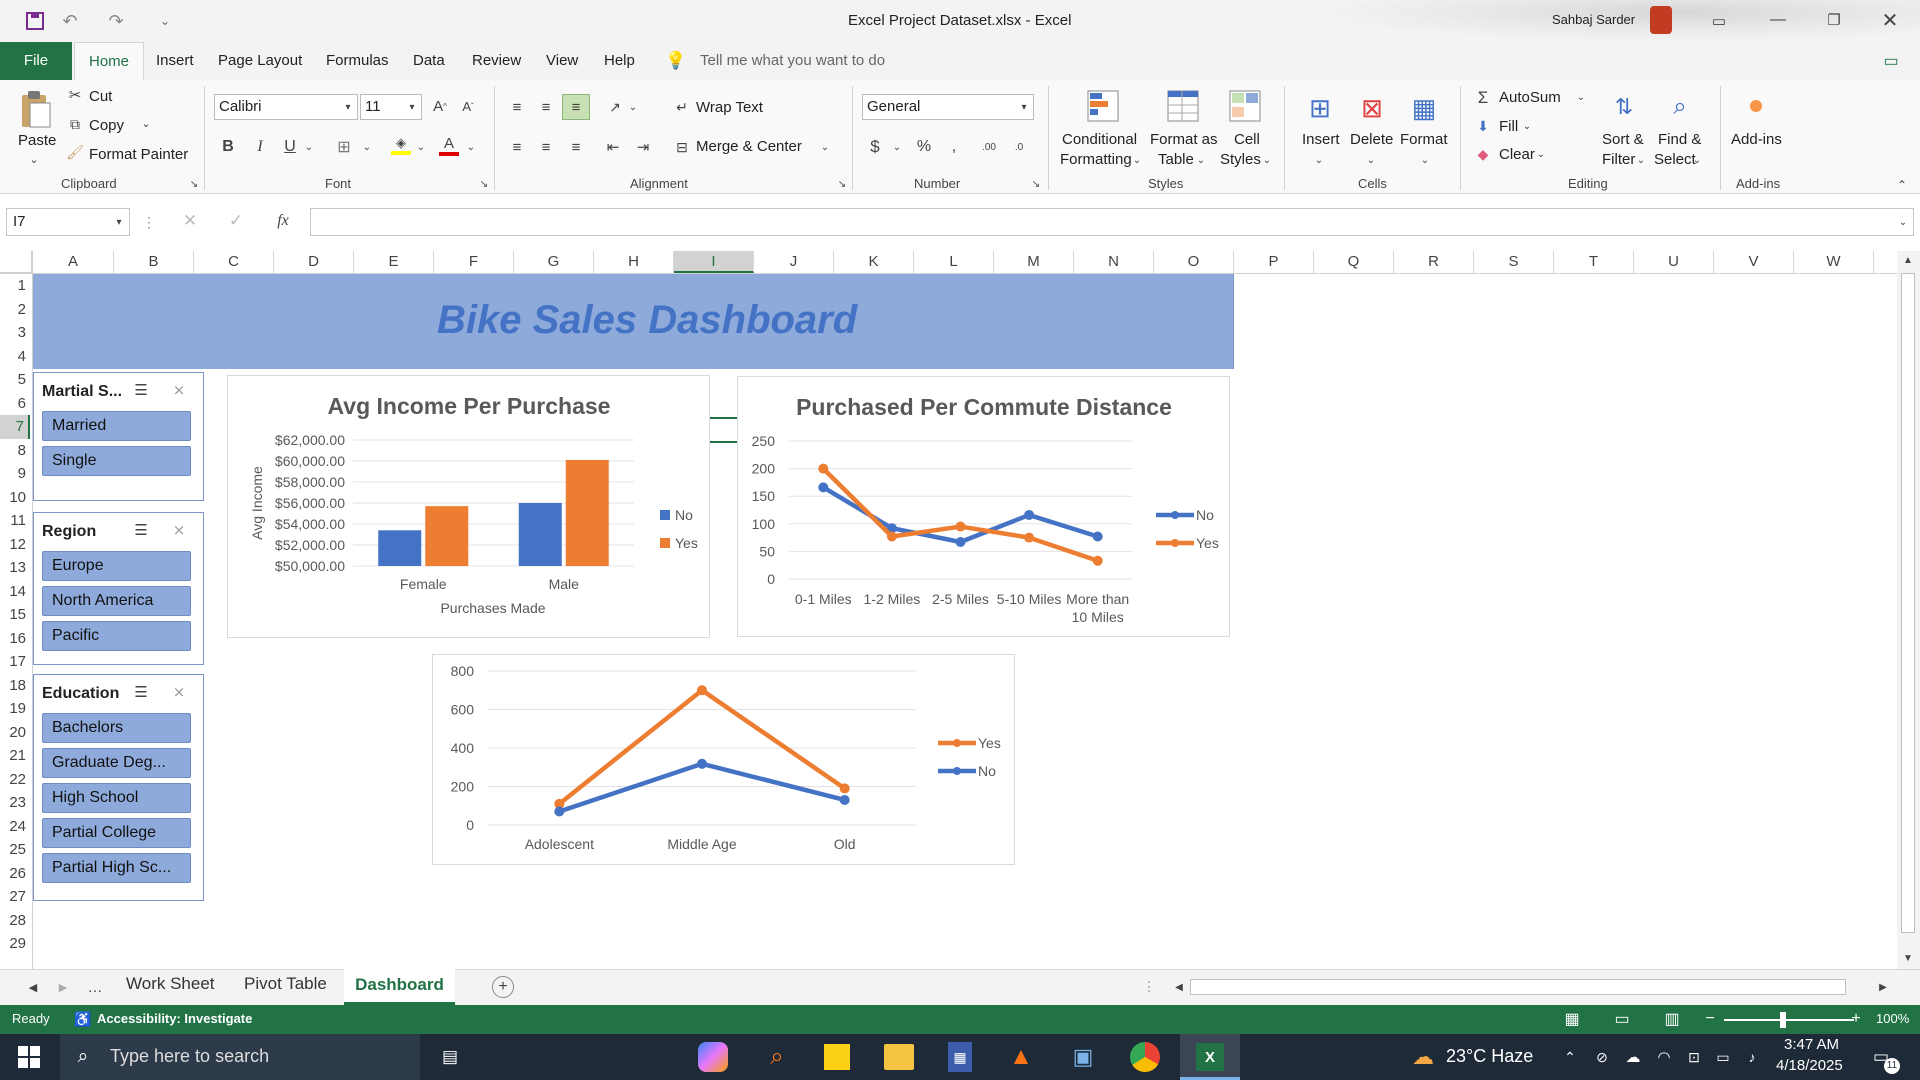 This screenshot has height=1080, width=1920. I want to click on weather-text: 23°C Haze, so click(1489, 1056).